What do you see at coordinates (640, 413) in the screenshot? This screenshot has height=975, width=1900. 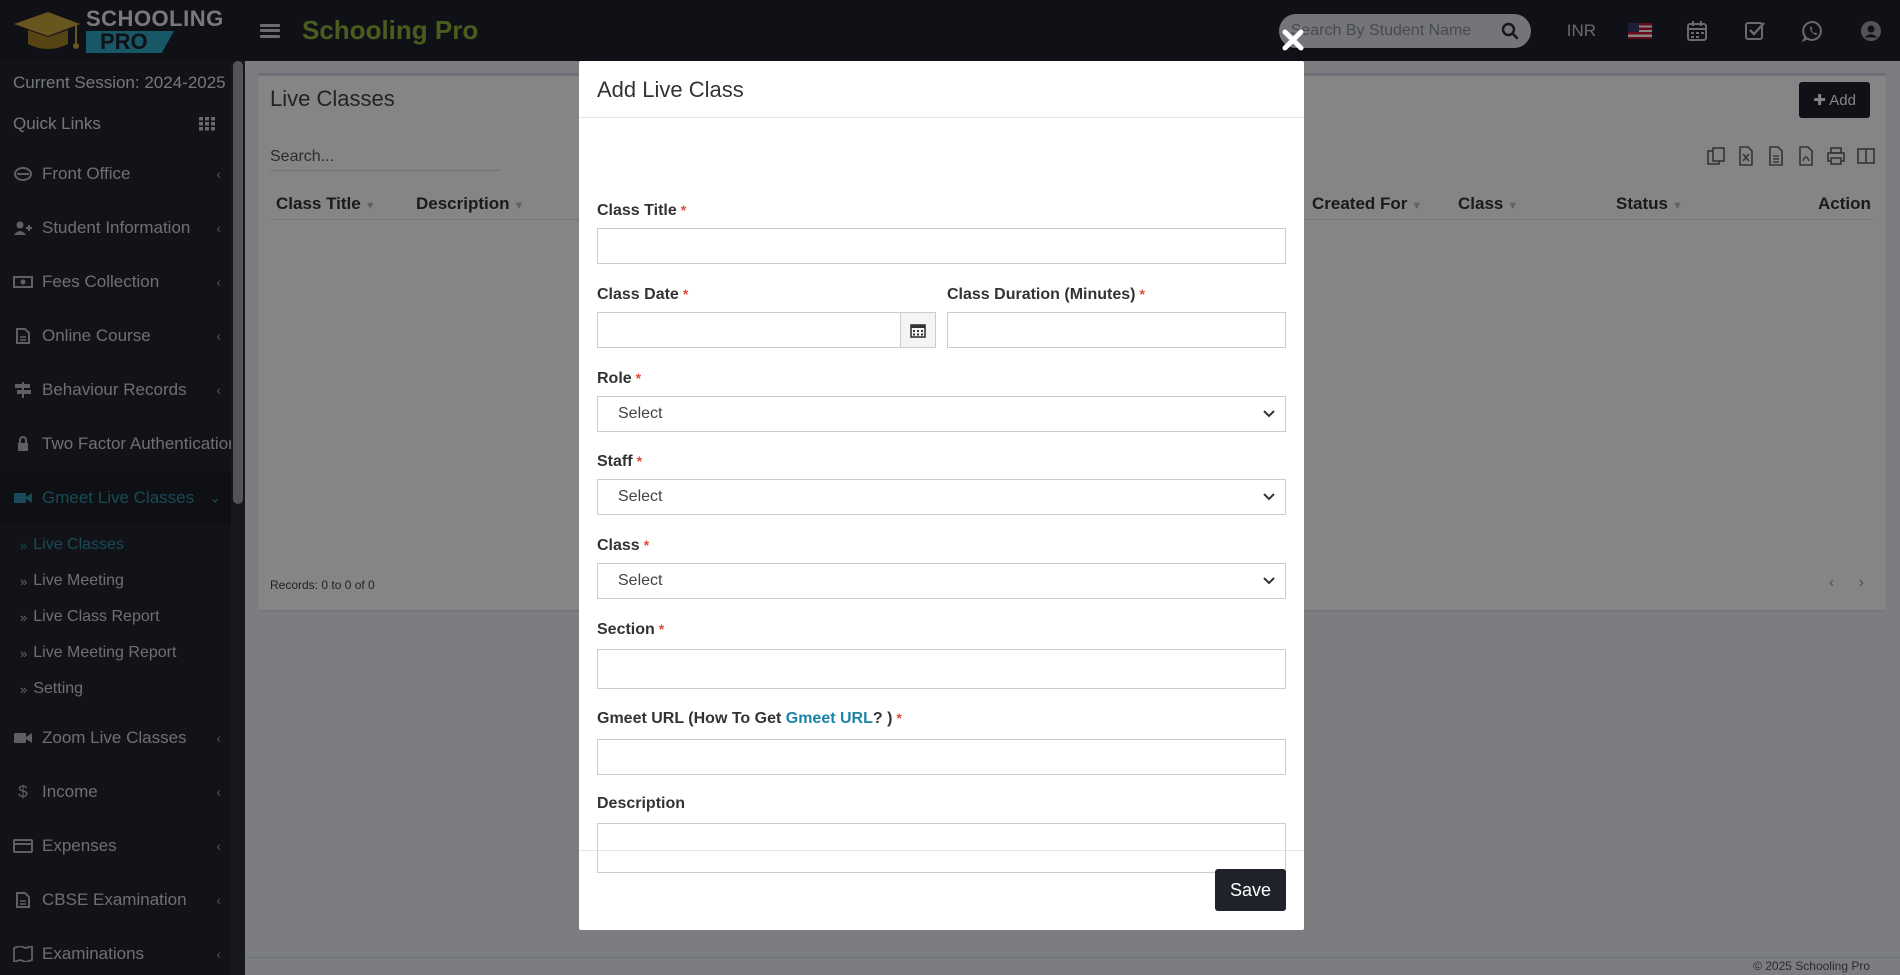 I see `role-select-value: Select` at bounding box center [640, 413].